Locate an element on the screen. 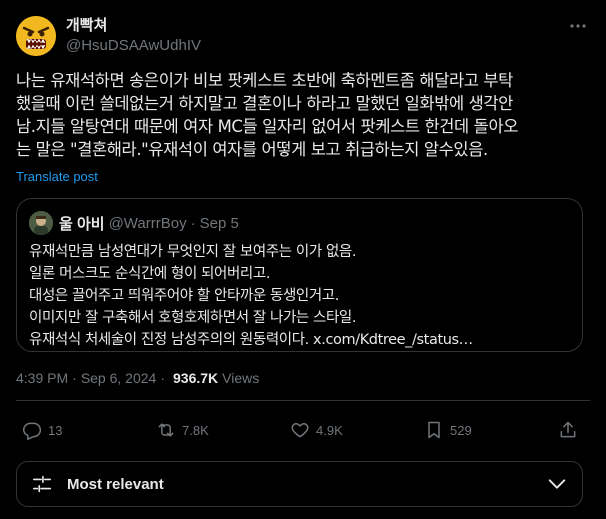 The height and width of the screenshot is (519, 606). reply-button: 13 is located at coordinates (42, 430).